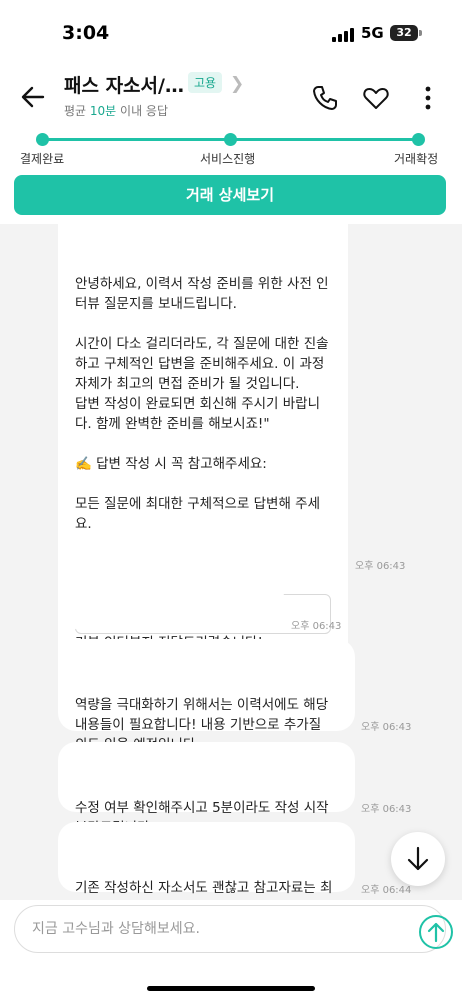  What do you see at coordinates (171, 615) in the screenshot?
I see `message-bubble: 기본 인터뷰지 전달드리렸습니다!` at bounding box center [171, 615].